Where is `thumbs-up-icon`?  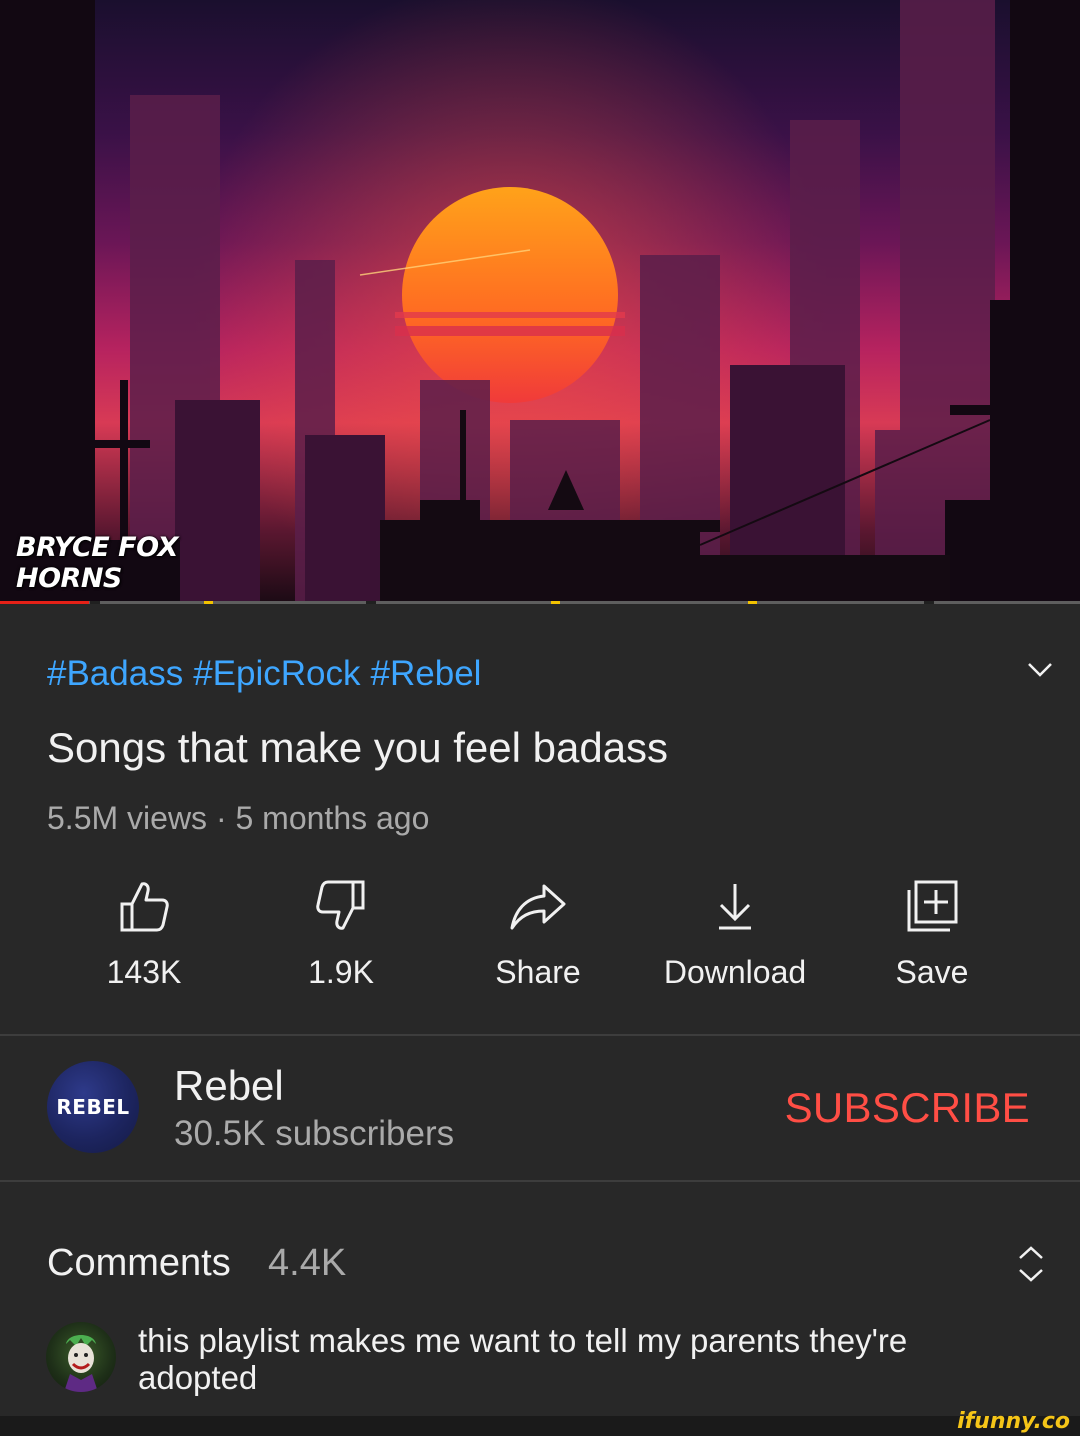
thumbs-up-icon is located at coordinates (144, 907).